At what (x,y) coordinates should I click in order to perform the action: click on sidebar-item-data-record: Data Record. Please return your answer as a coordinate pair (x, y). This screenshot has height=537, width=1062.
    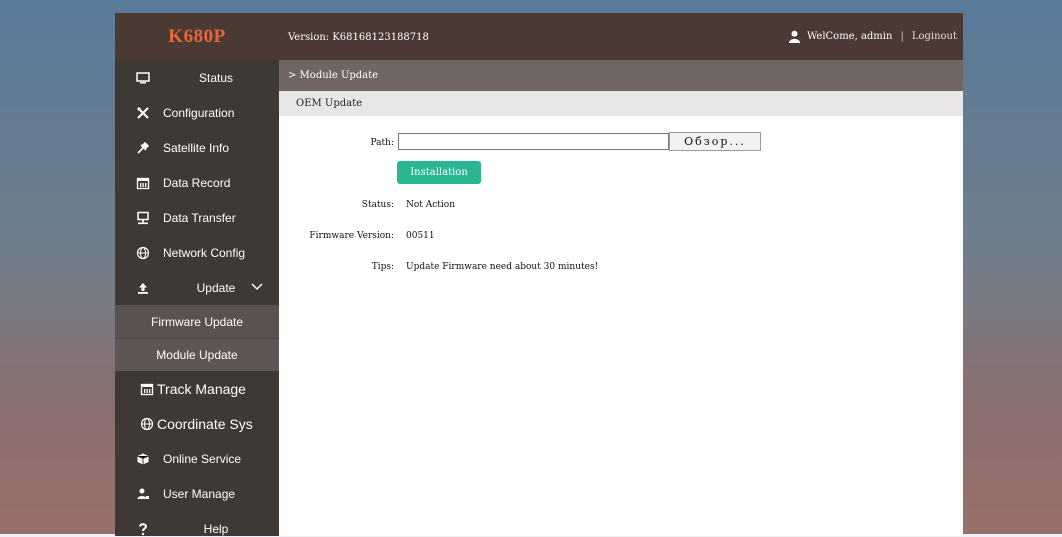
    Looking at the image, I should click on (197, 182).